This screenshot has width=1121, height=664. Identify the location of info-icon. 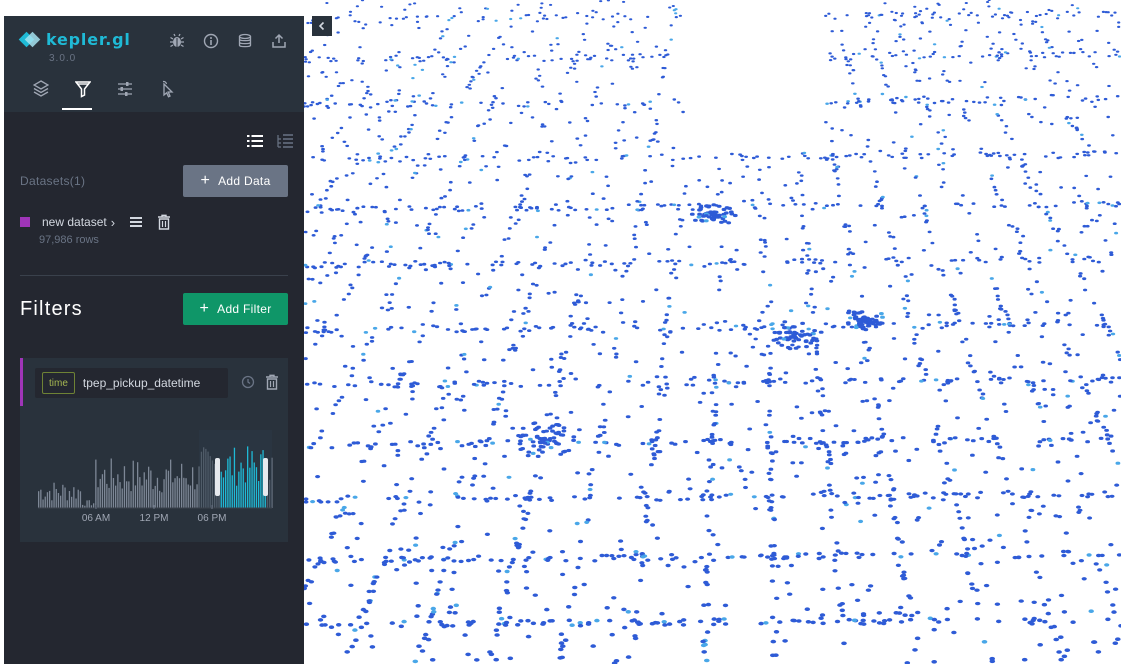
(211, 41).